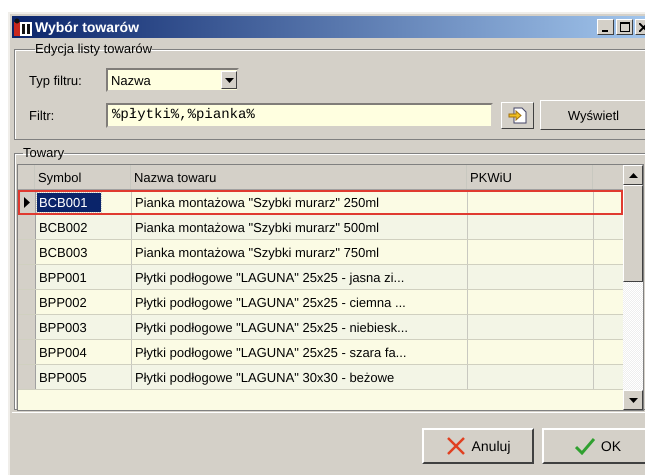 This screenshot has width=645, height=475. What do you see at coordinates (63, 327) in the screenshot?
I see `table-cell: BPP003` at bounding box center [63, 327].